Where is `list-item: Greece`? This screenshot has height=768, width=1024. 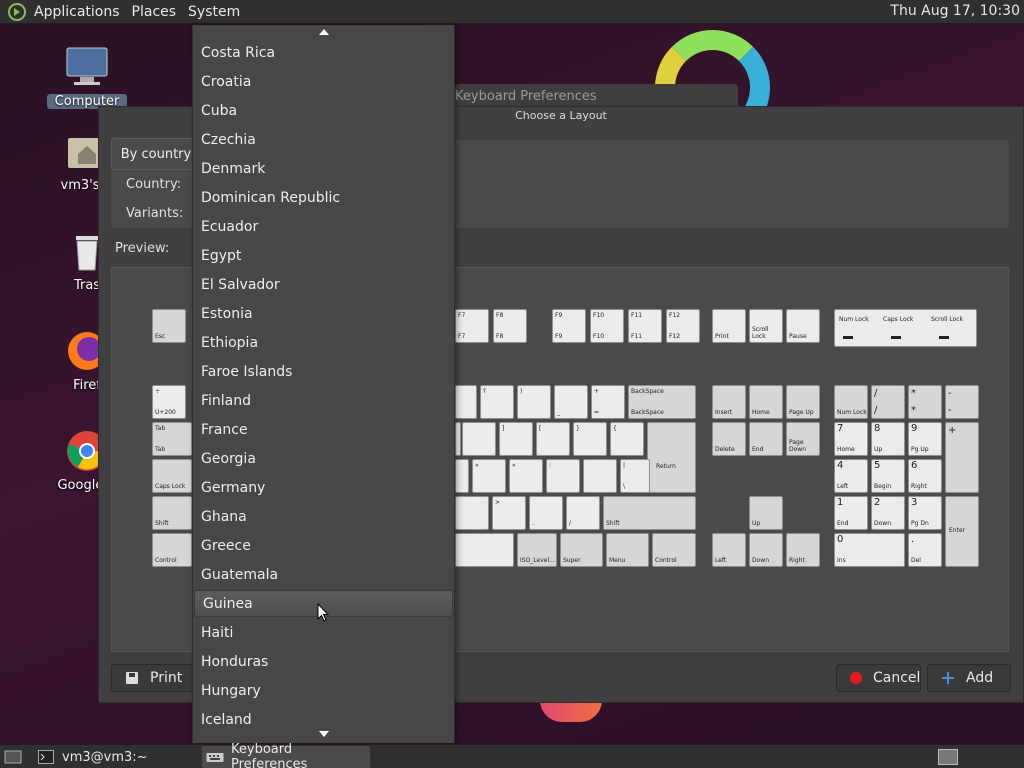 list-item: Greece is located at coordinates (323, 545).